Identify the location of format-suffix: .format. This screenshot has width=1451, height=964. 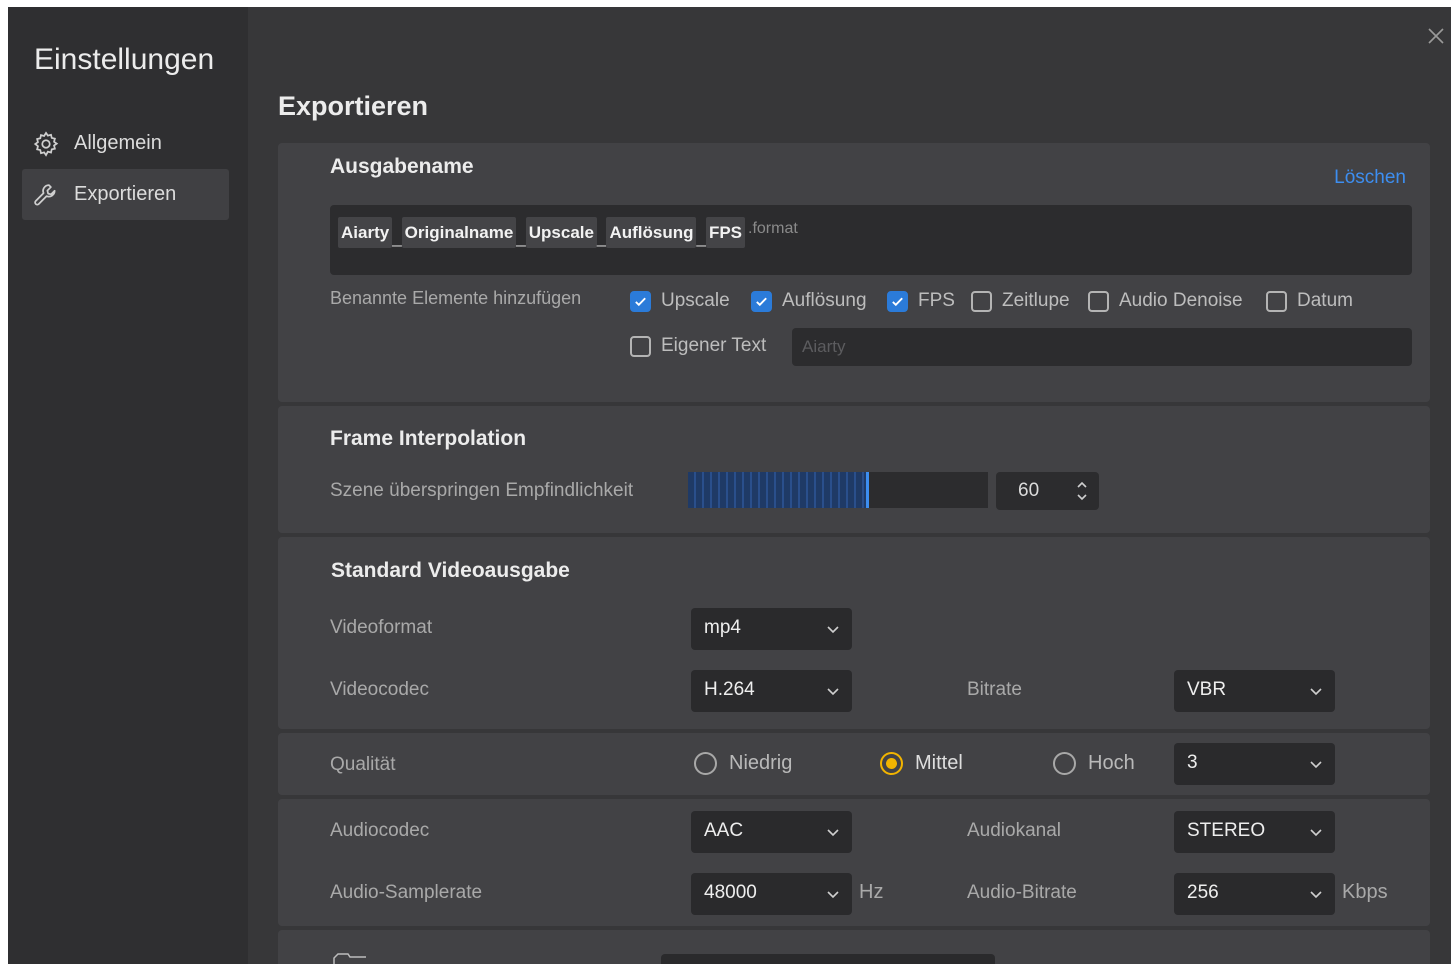
(773, 228).